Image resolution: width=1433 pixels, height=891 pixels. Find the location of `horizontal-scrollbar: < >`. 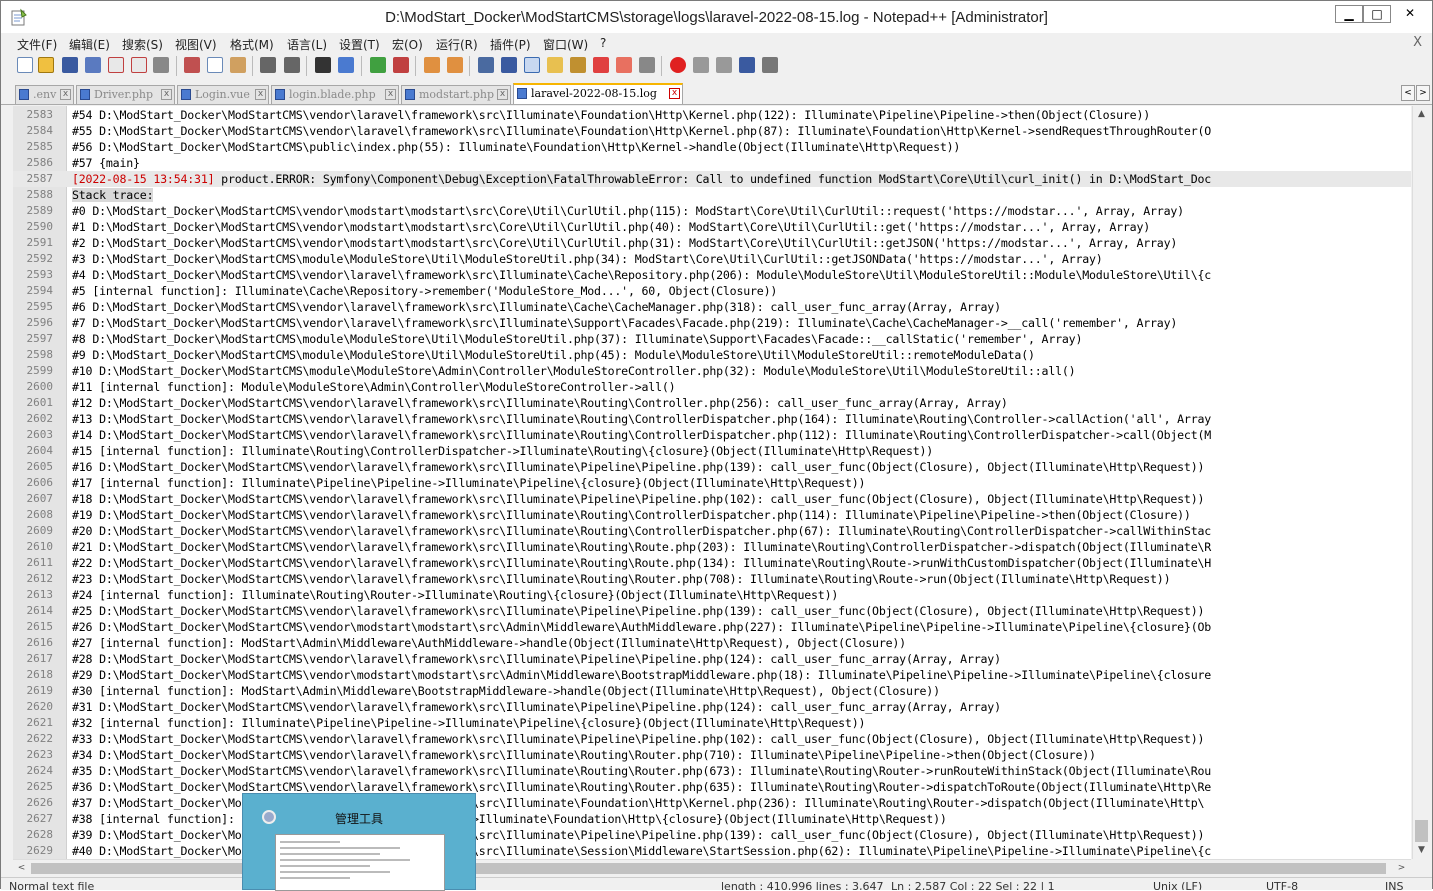

horizontal-scrollbar: < > is located at coordinates (712, 867).